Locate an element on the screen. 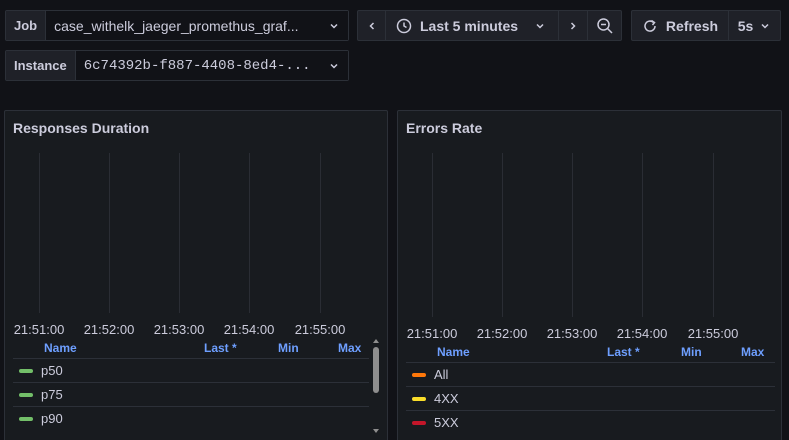 The height and width of the screenshot is (440, 789). time-range-forward-button is located at coordinates (573, 25).